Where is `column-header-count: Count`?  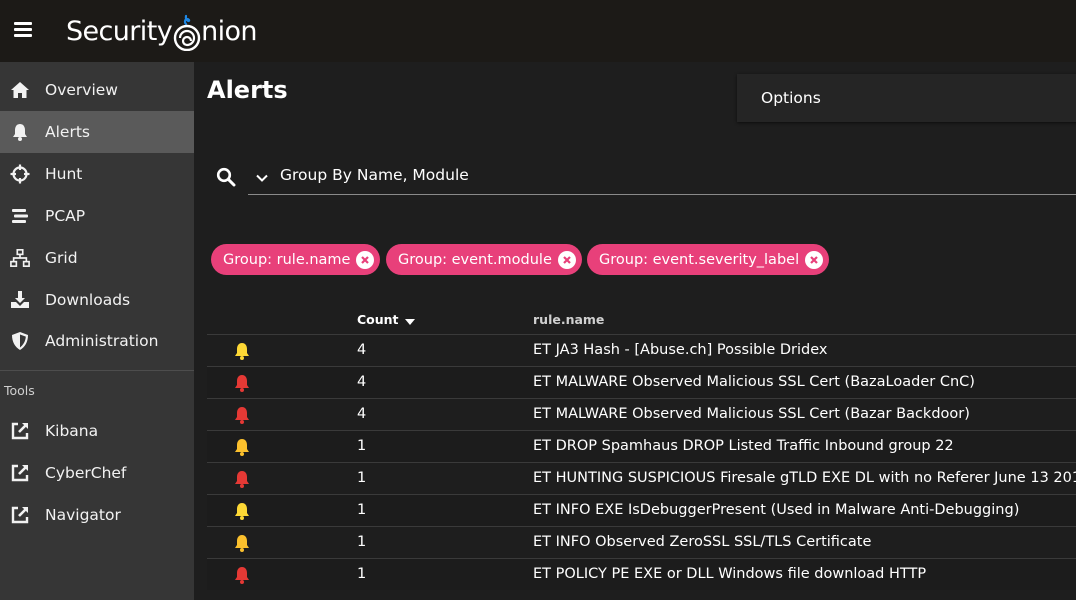 column-header-count: Count is located at coordinates (386, 319).